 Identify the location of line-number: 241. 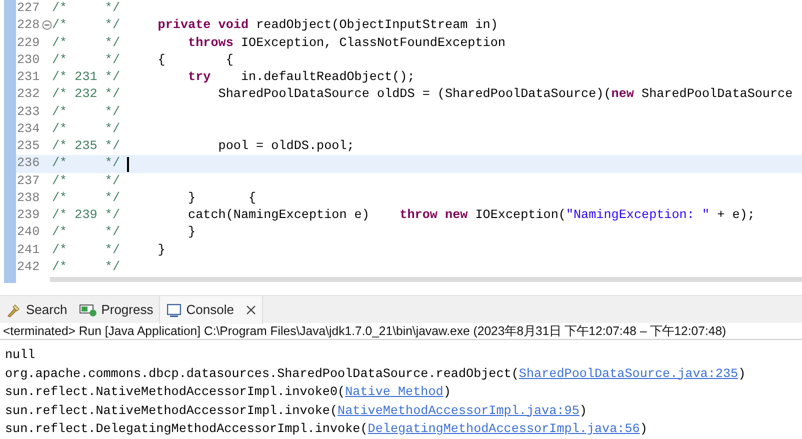
(28, 250).